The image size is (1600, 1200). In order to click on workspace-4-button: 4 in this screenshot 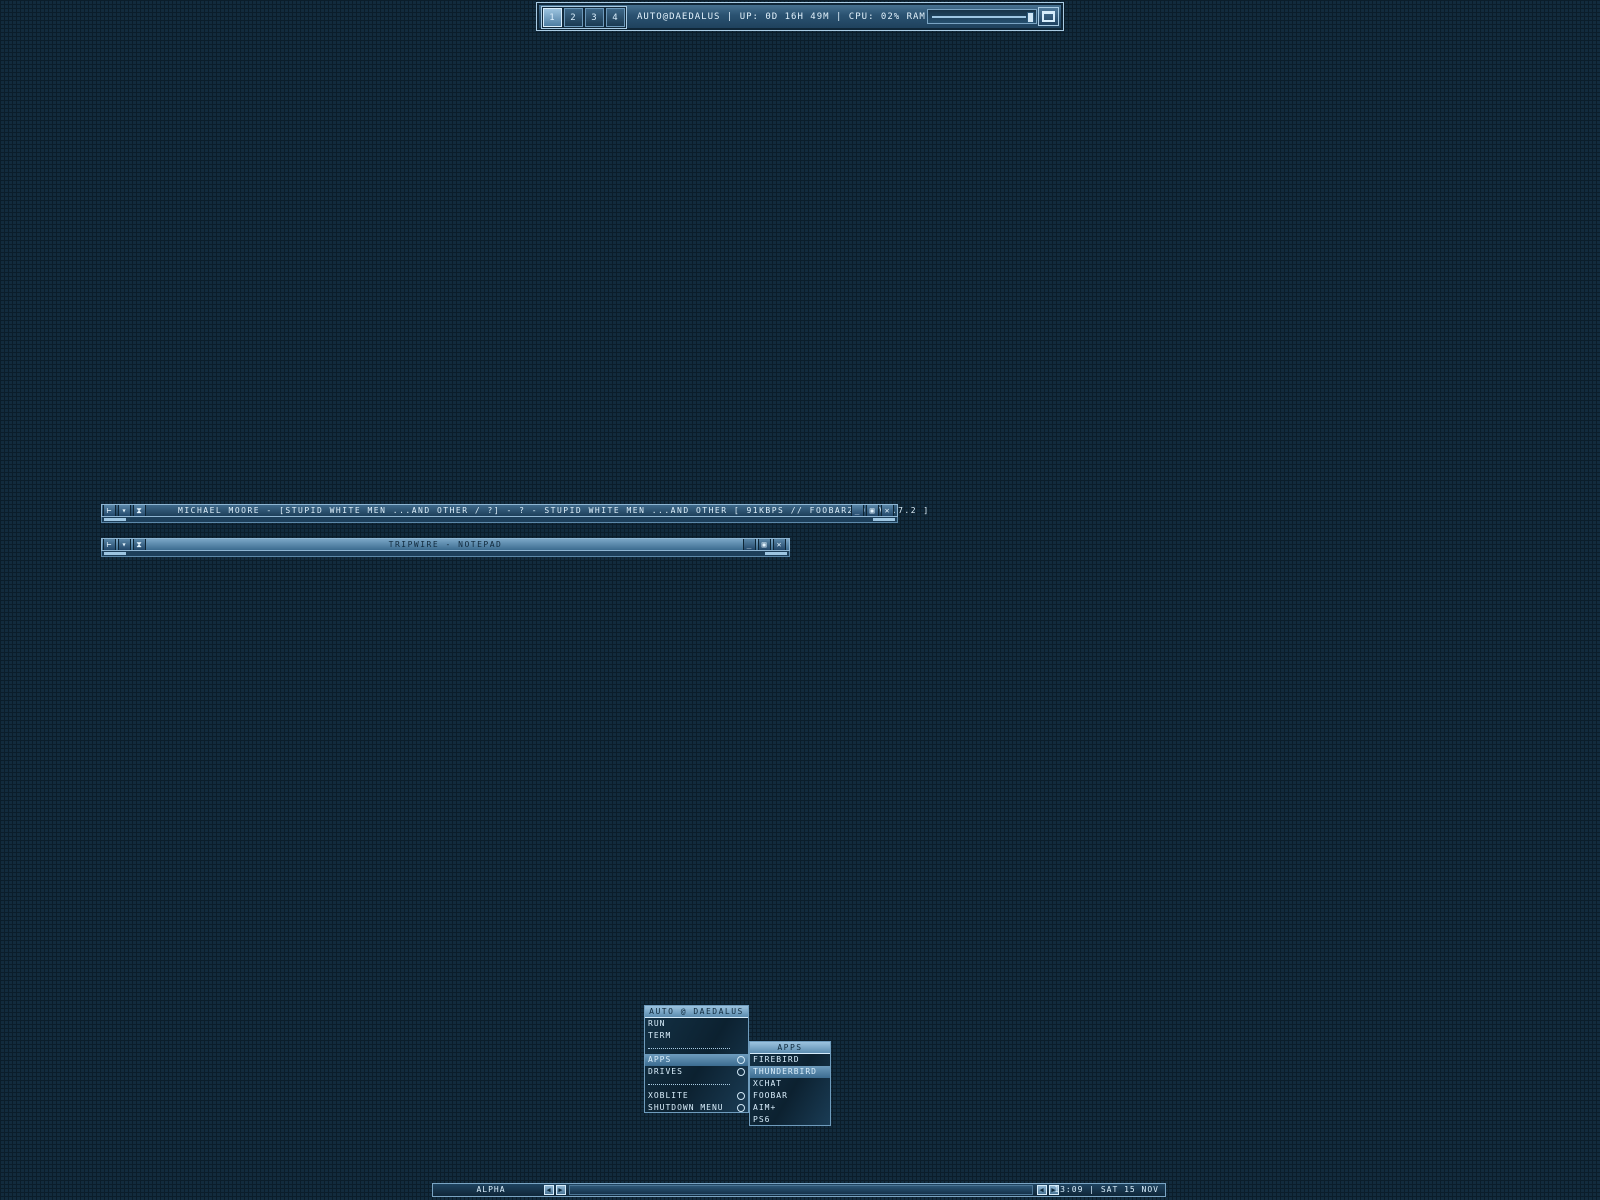, I will do `click(615, 17)`.